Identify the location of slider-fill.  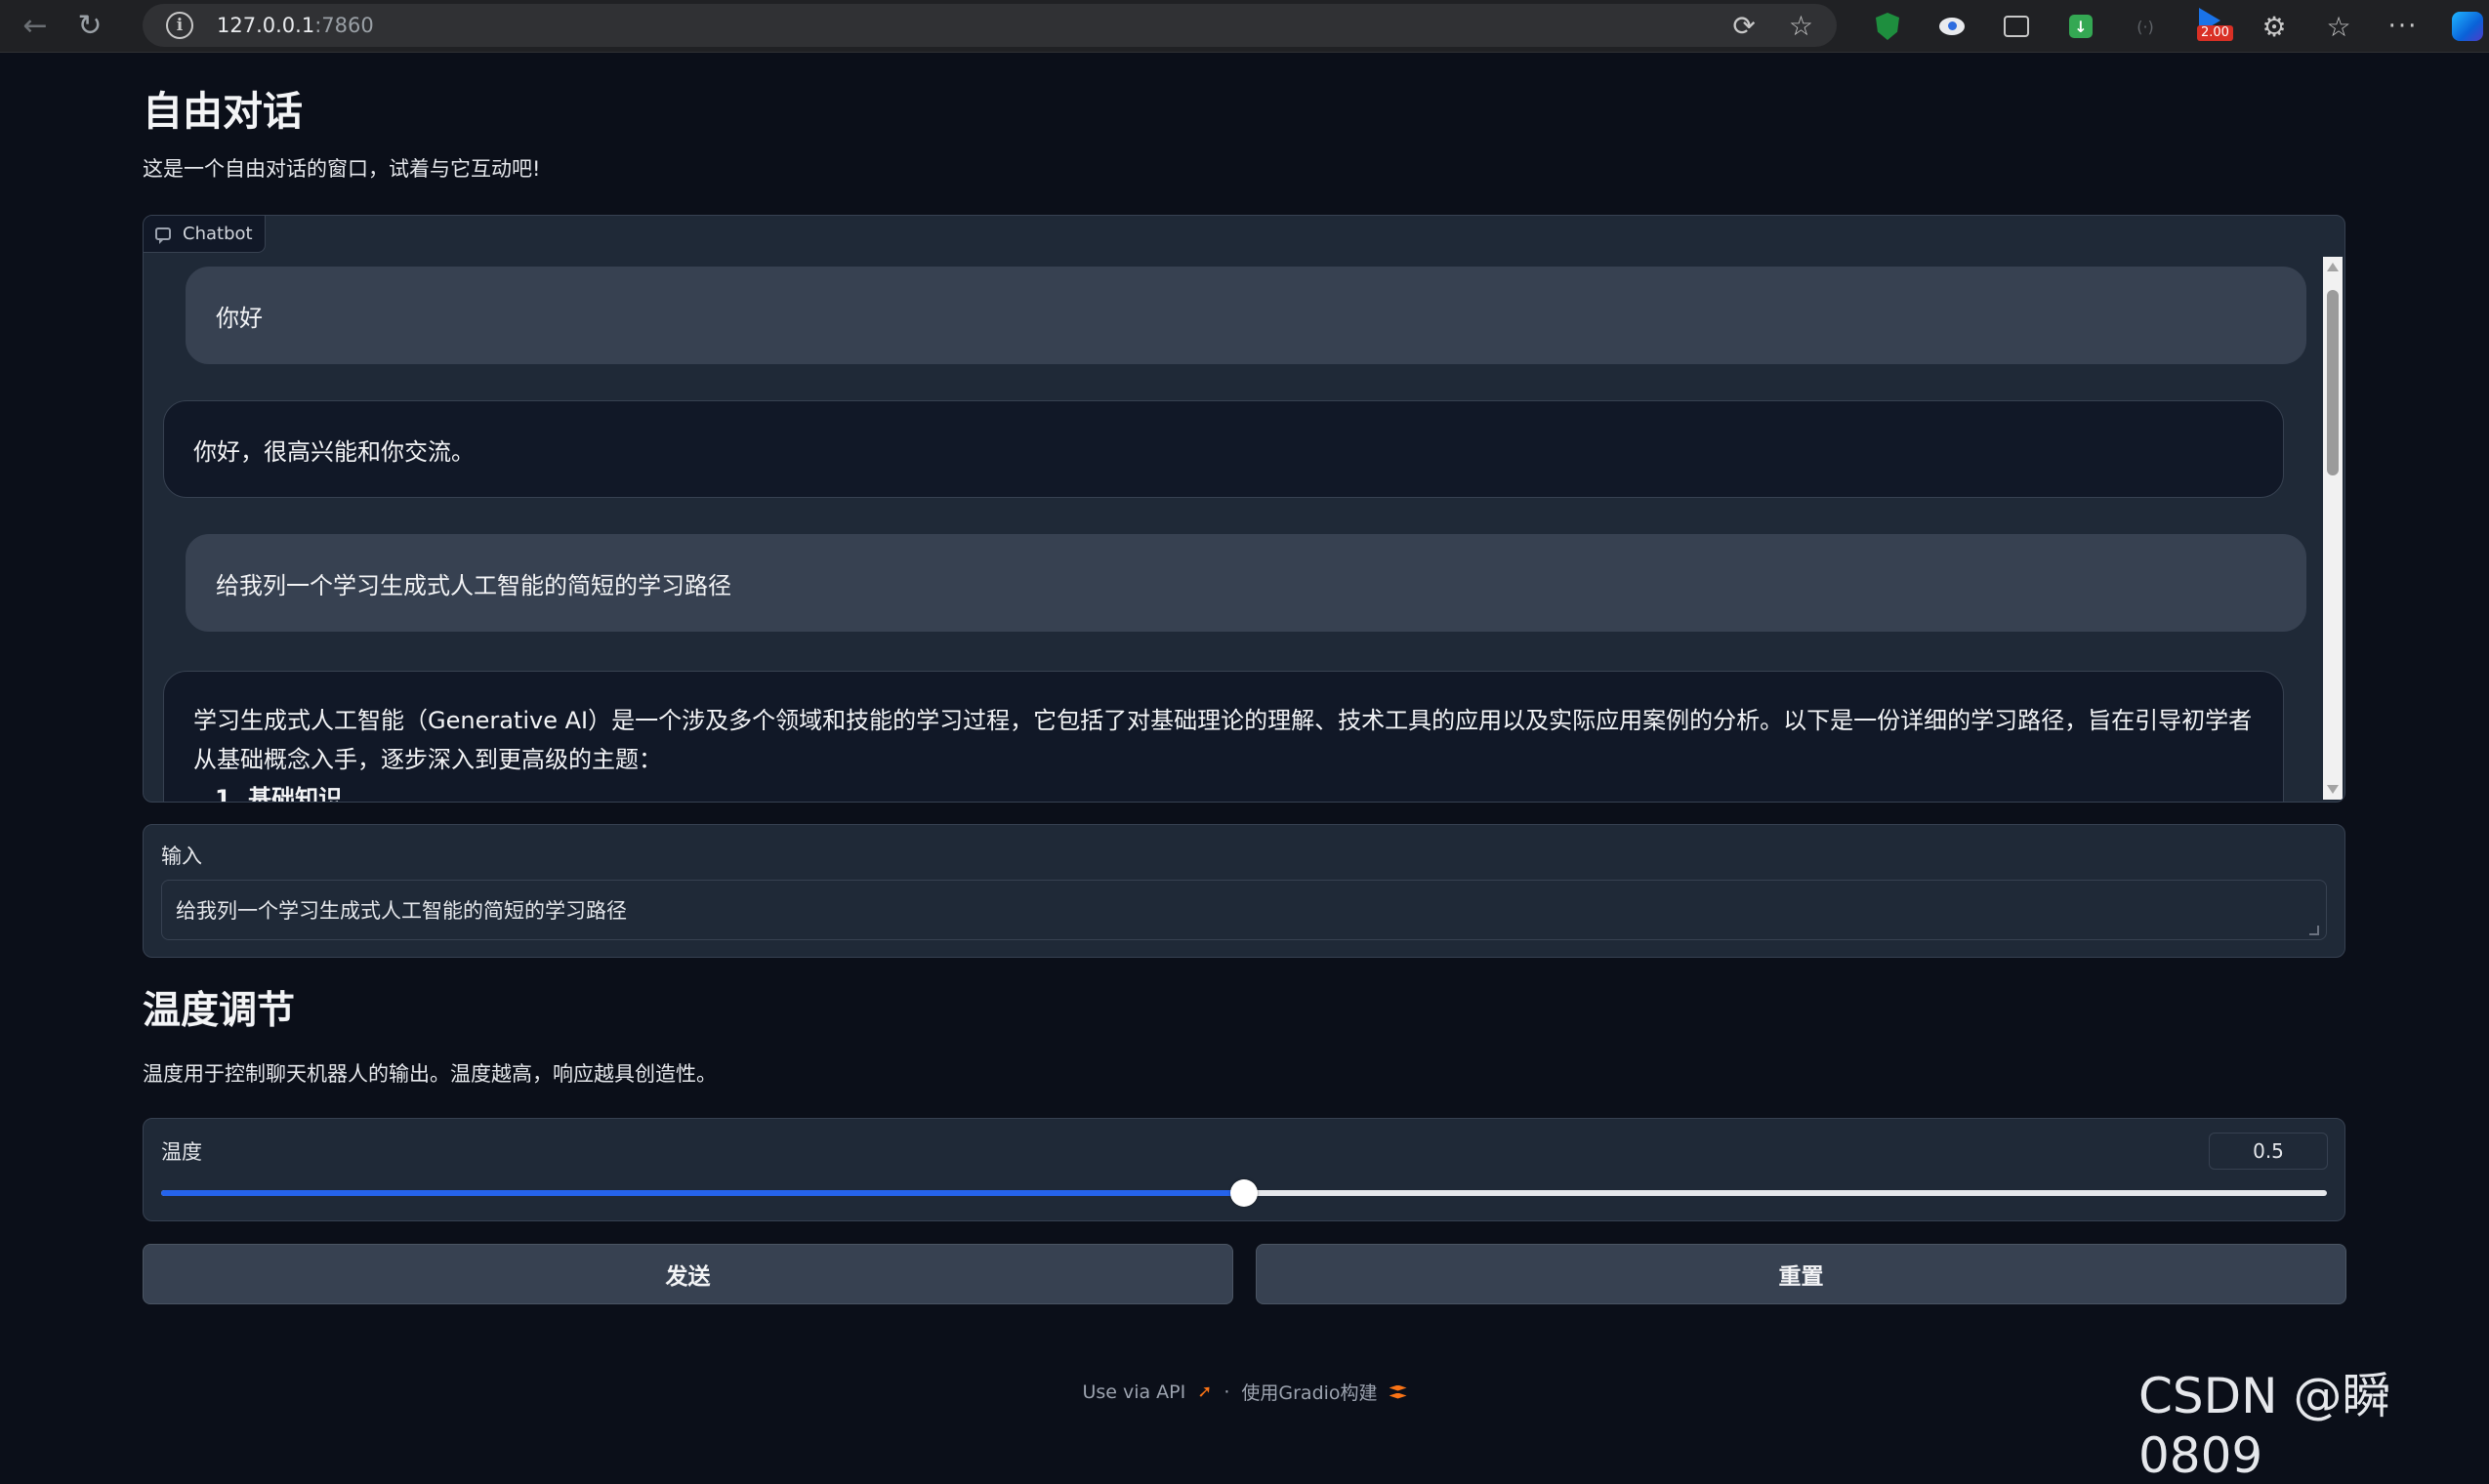
(702, 1193).